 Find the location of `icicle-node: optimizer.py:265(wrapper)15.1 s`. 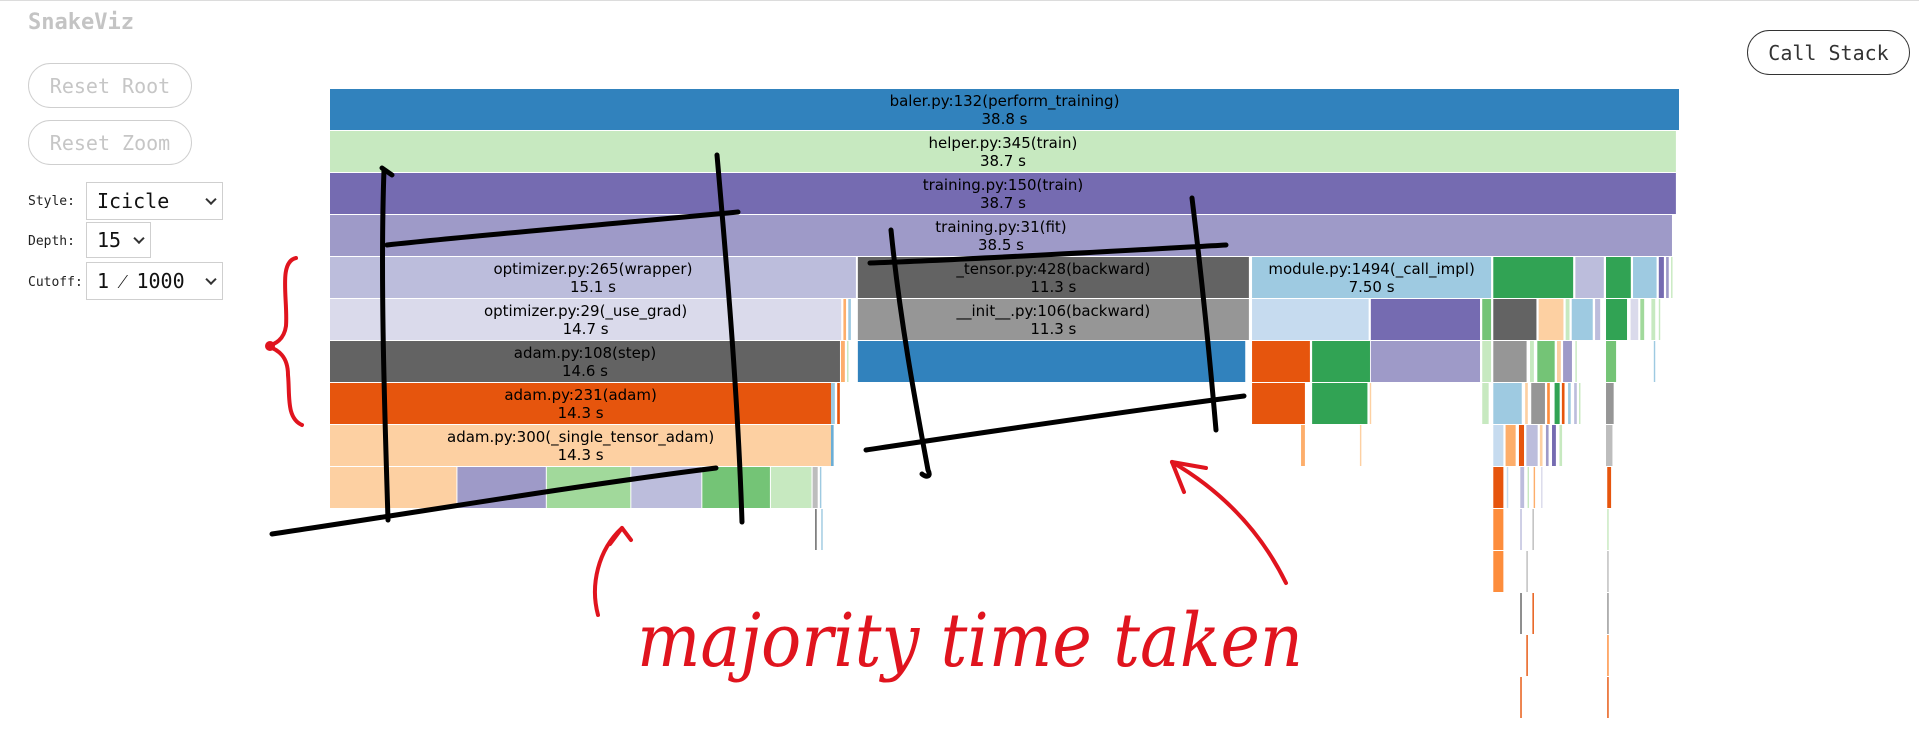

icicle-node: optimizer.py:265(wrapper)15.1 s is located at coordinates (593, 277).